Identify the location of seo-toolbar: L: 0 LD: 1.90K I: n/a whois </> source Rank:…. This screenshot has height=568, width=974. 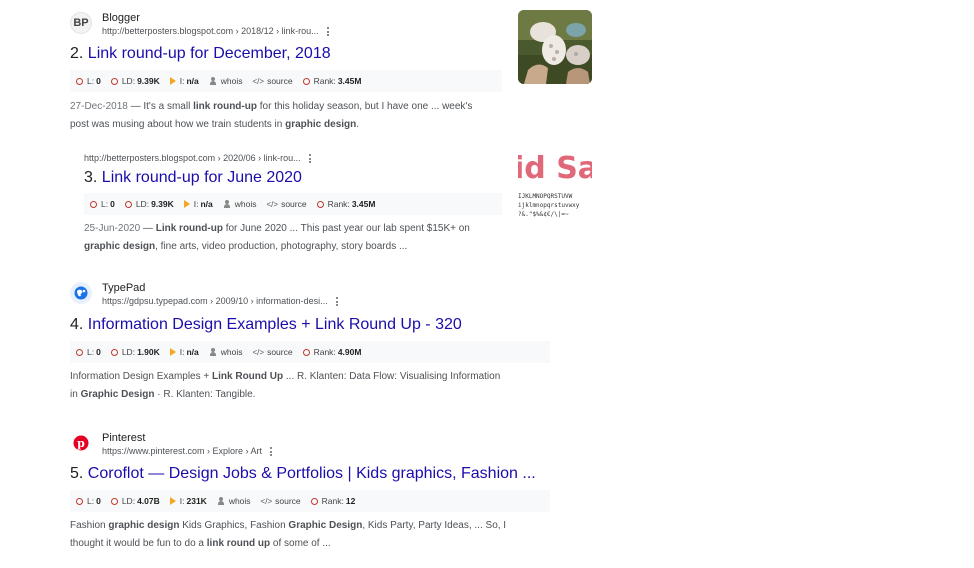
(310, 352).